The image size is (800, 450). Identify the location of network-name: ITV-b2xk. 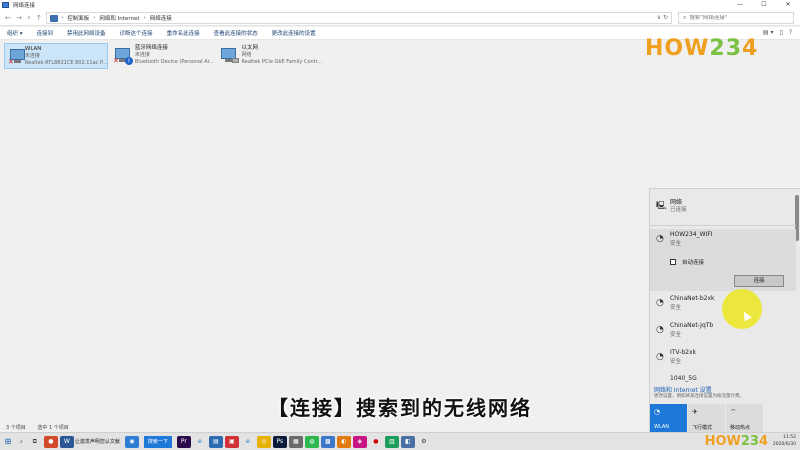
(683, 352).